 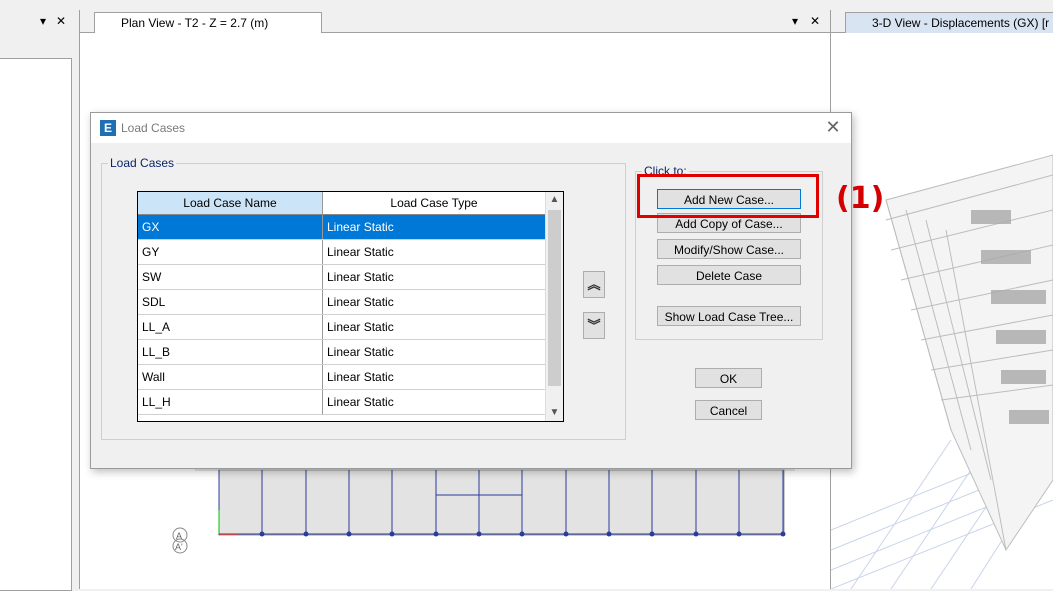 What do you see at coordinates (179, 536) in the screenshot?
I see `grid-label-a: A` at bounding box center [179, 536].